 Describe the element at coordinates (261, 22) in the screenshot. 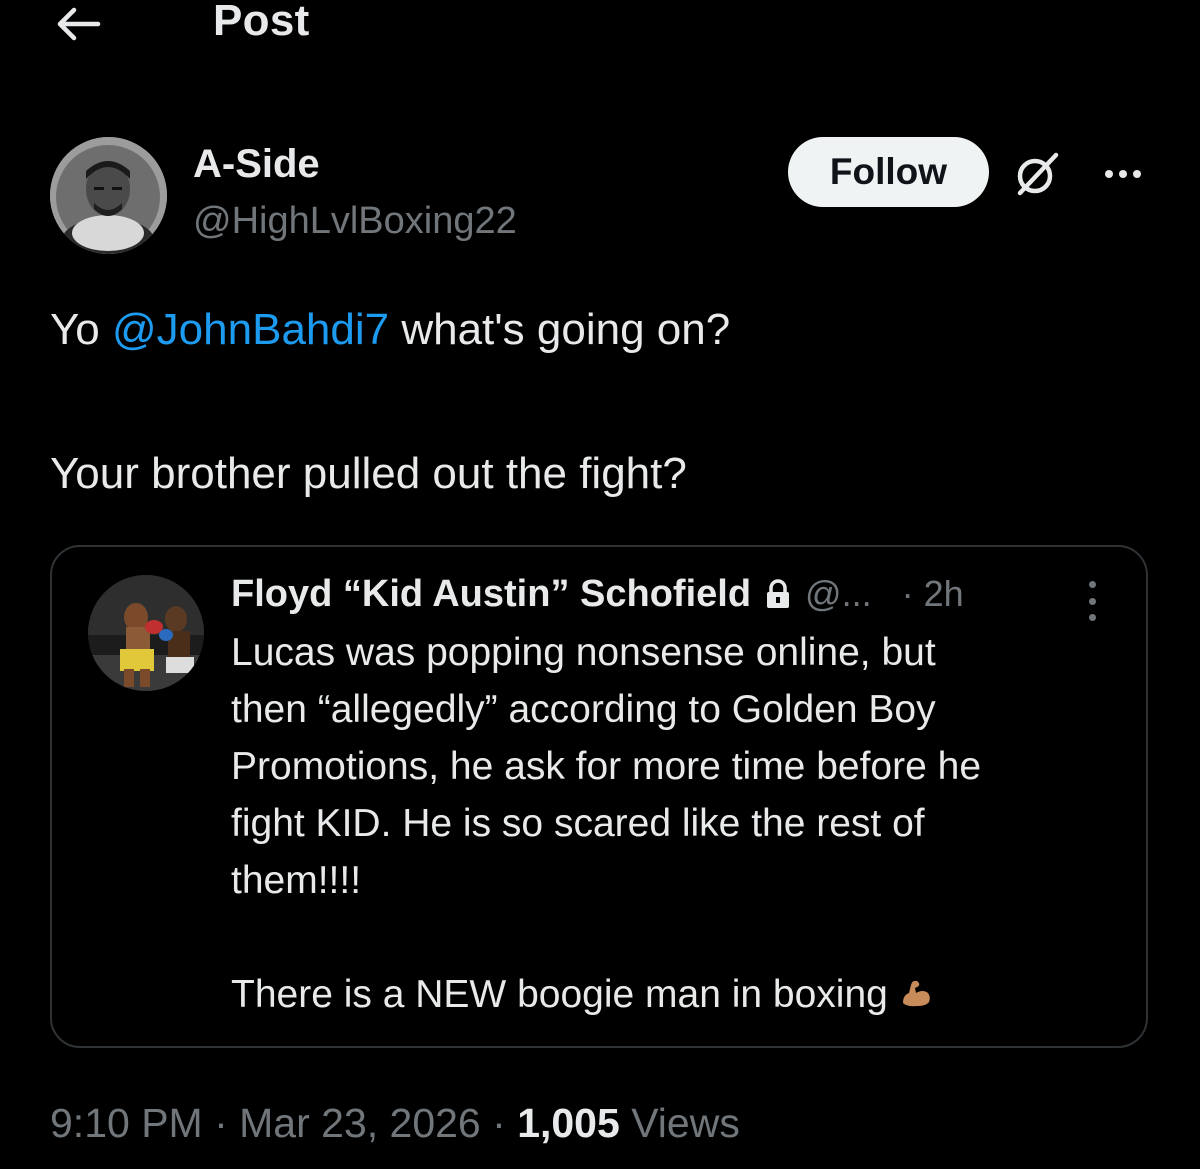

I see `page-title: Post` at that location.